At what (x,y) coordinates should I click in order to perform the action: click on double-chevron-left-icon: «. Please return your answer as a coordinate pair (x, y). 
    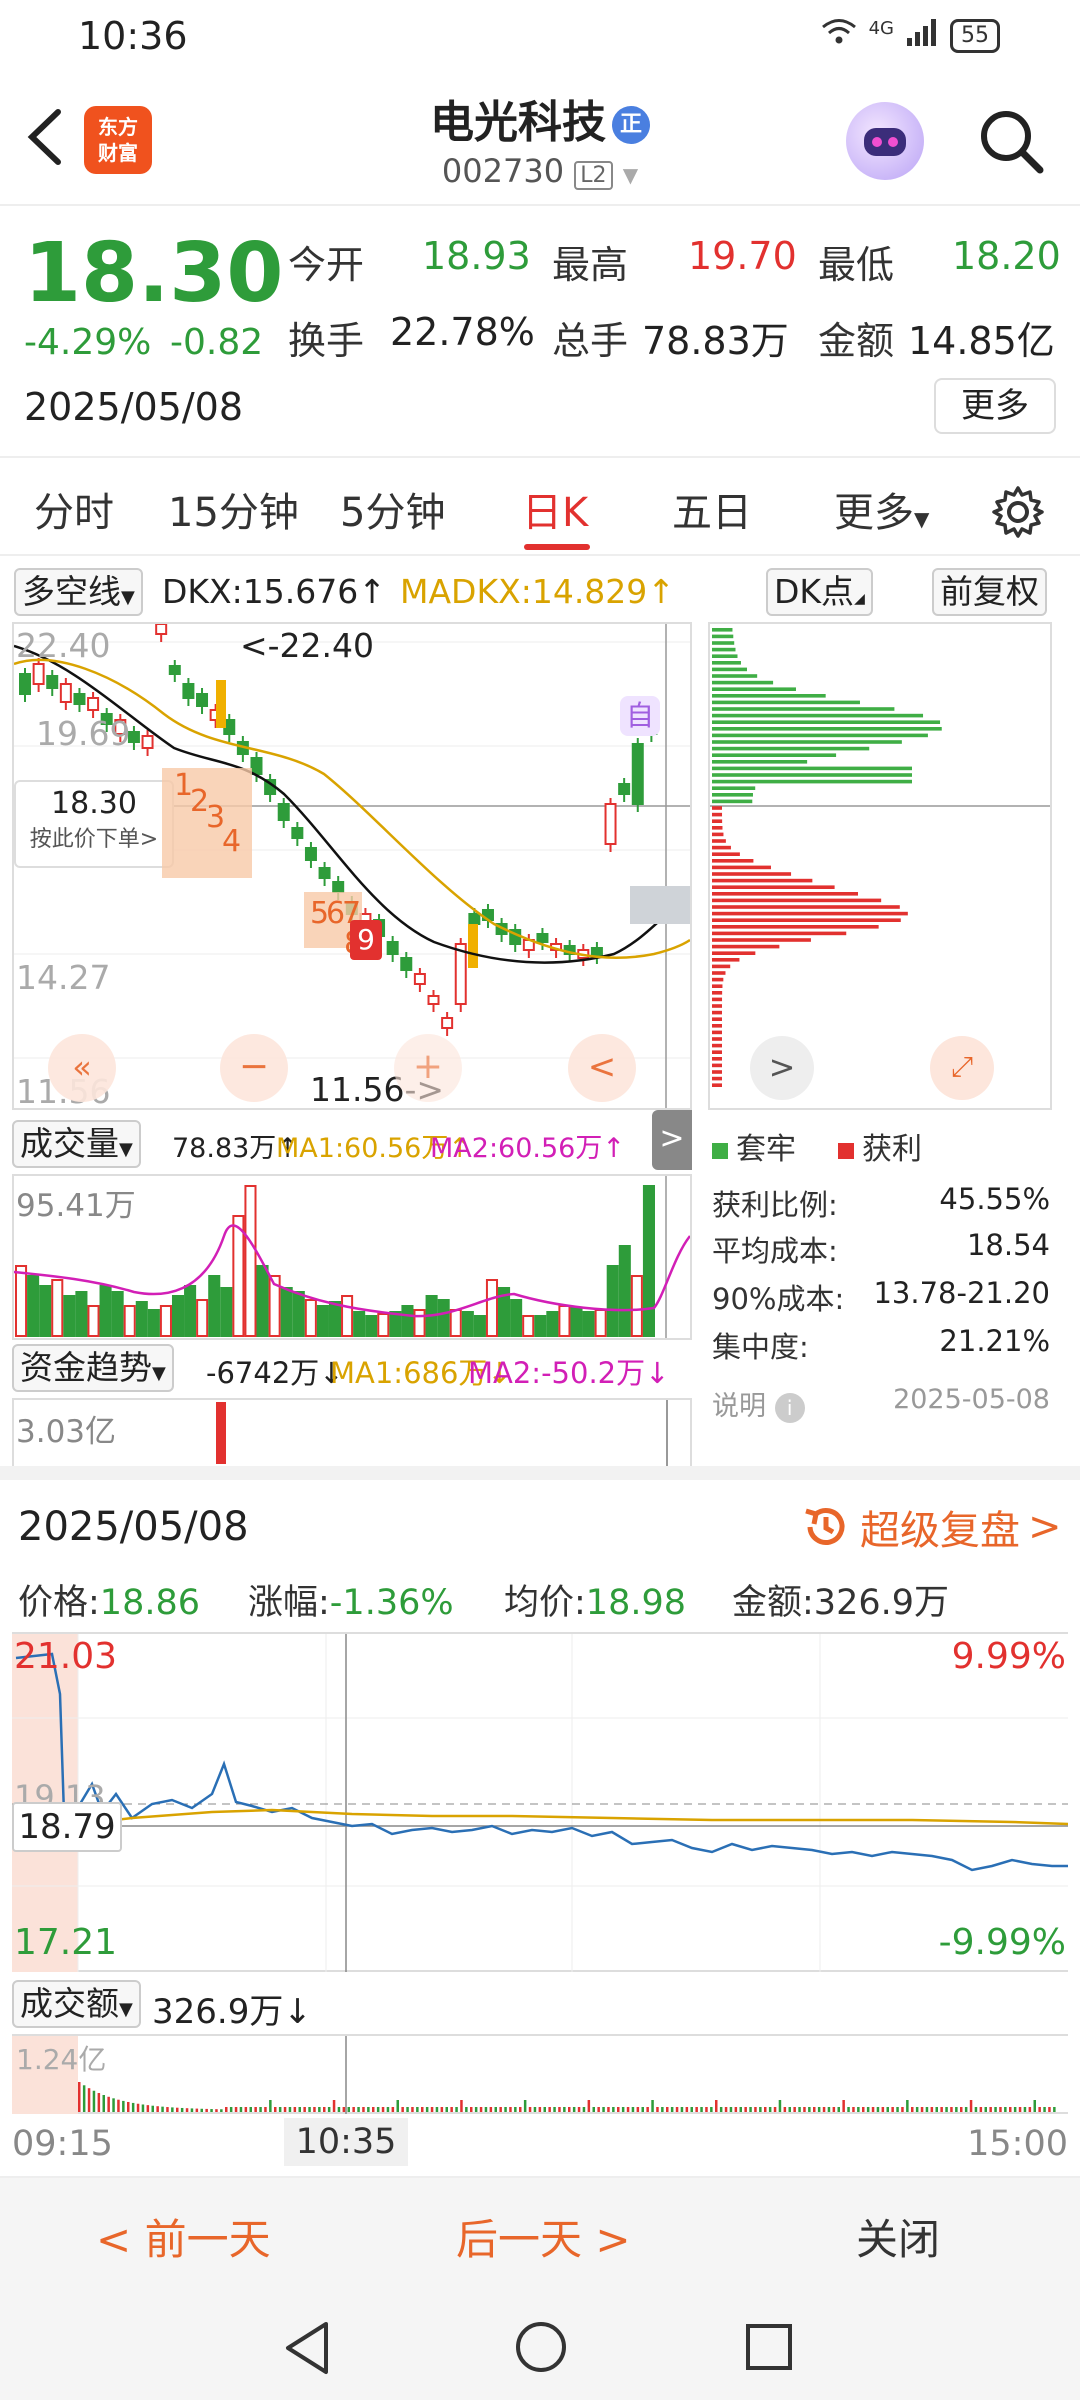
    Looking at the image, I should click on (82, 1067).